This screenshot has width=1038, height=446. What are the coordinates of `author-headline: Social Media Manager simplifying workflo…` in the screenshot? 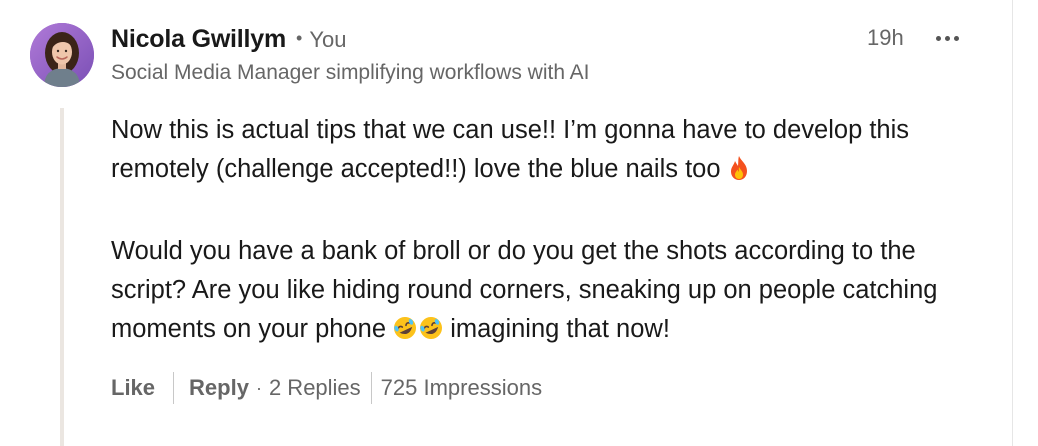 It's located at (350, 72).